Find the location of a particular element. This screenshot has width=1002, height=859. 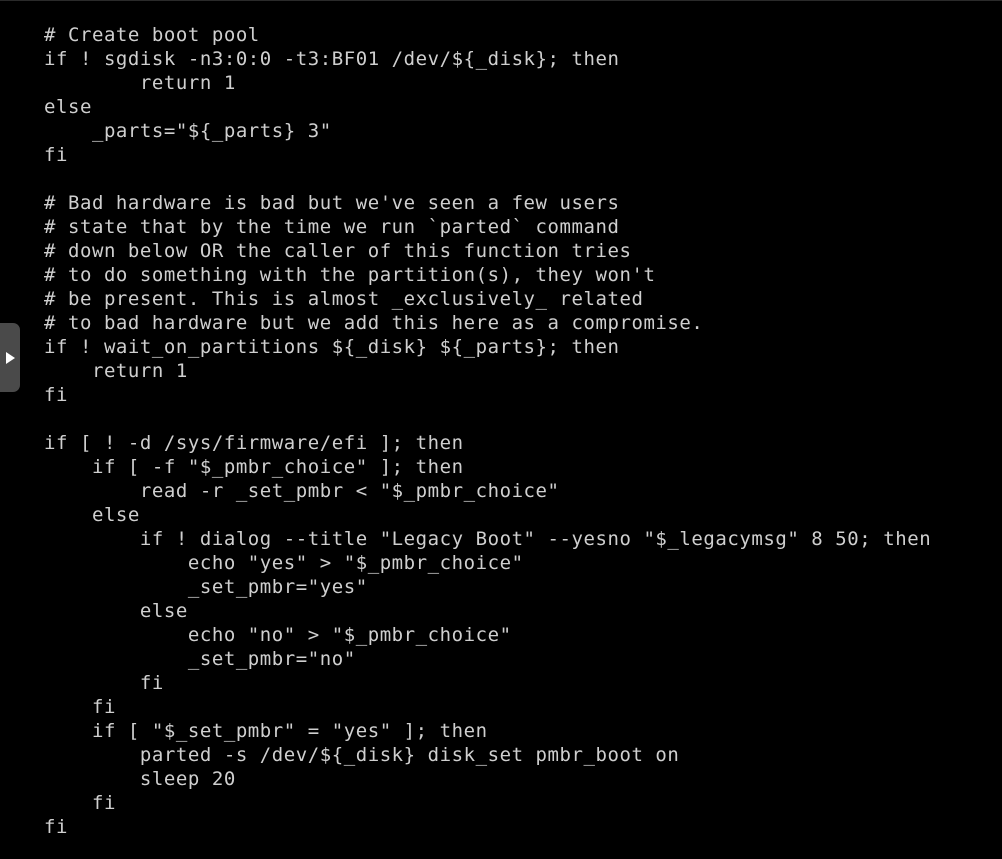

code-line: echo "no" > "$_pmbr_choice" is located at coordinates (278, 635).